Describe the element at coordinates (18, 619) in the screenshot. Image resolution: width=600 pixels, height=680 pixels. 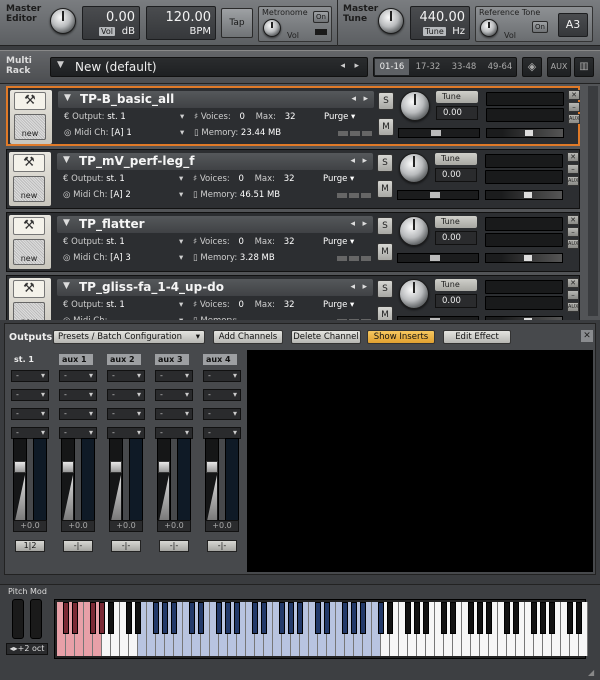
I see `pitch-wheel` at that location.